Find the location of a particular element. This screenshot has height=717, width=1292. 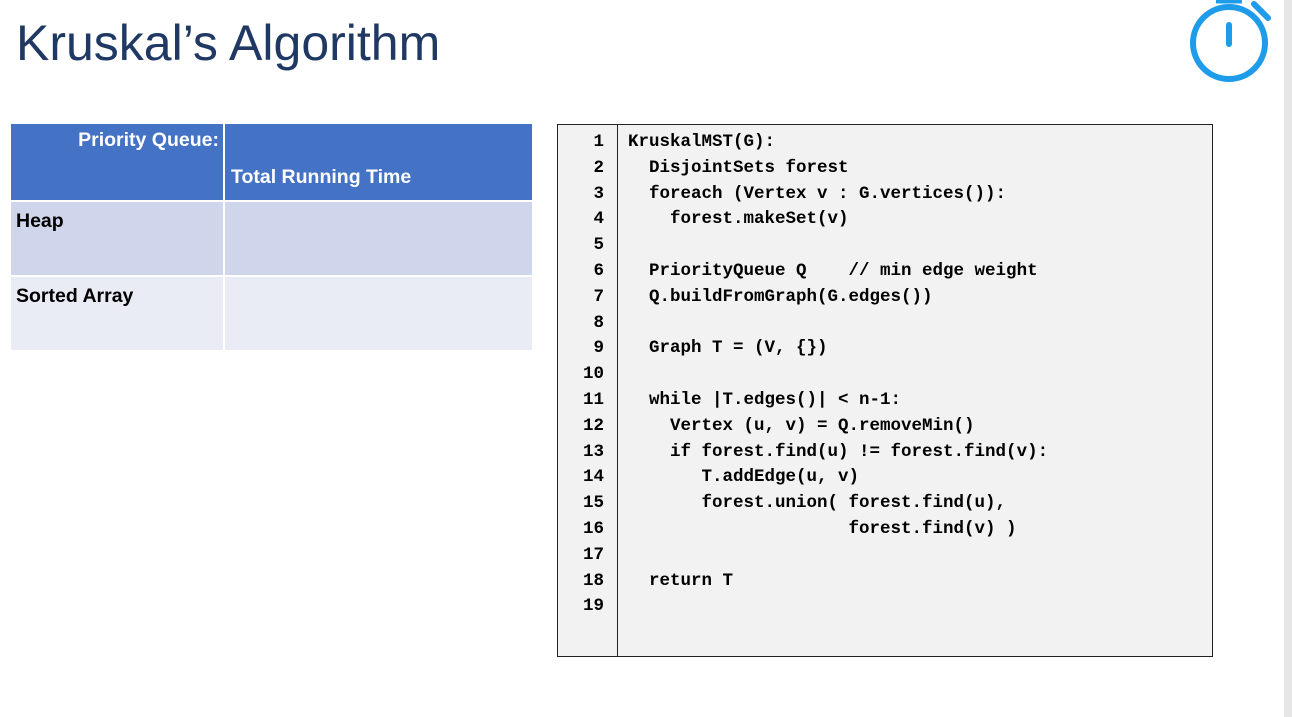

line-number: 5 is located at coordinates (598, 245).